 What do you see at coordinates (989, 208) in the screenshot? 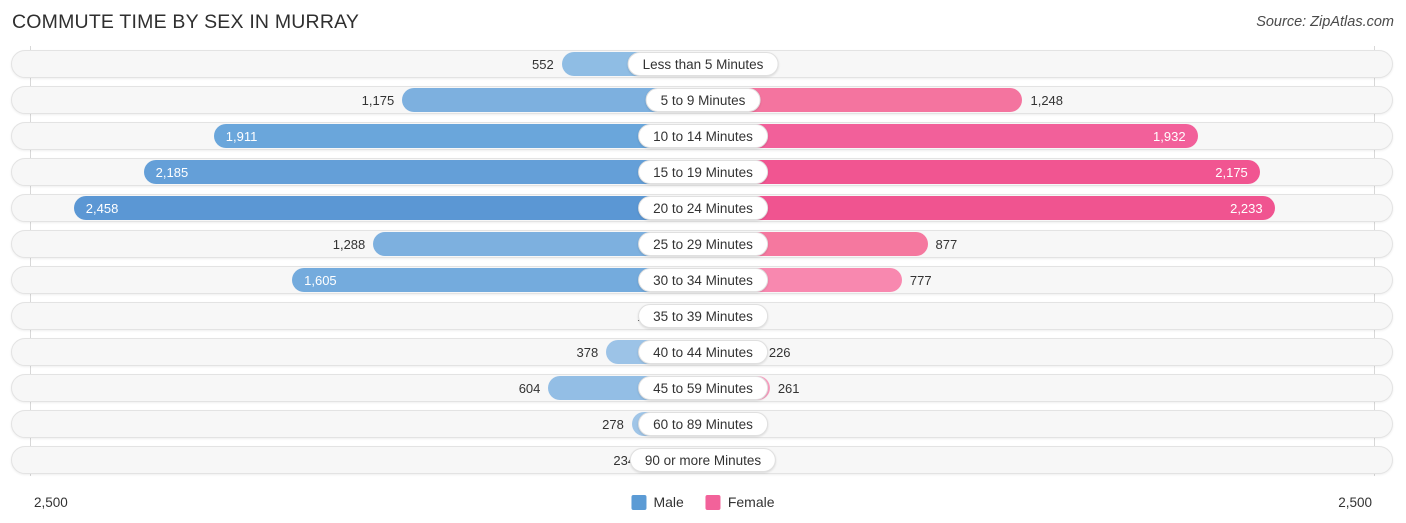
I see `bar-female: 2,233` at bounding box center [989, 208].